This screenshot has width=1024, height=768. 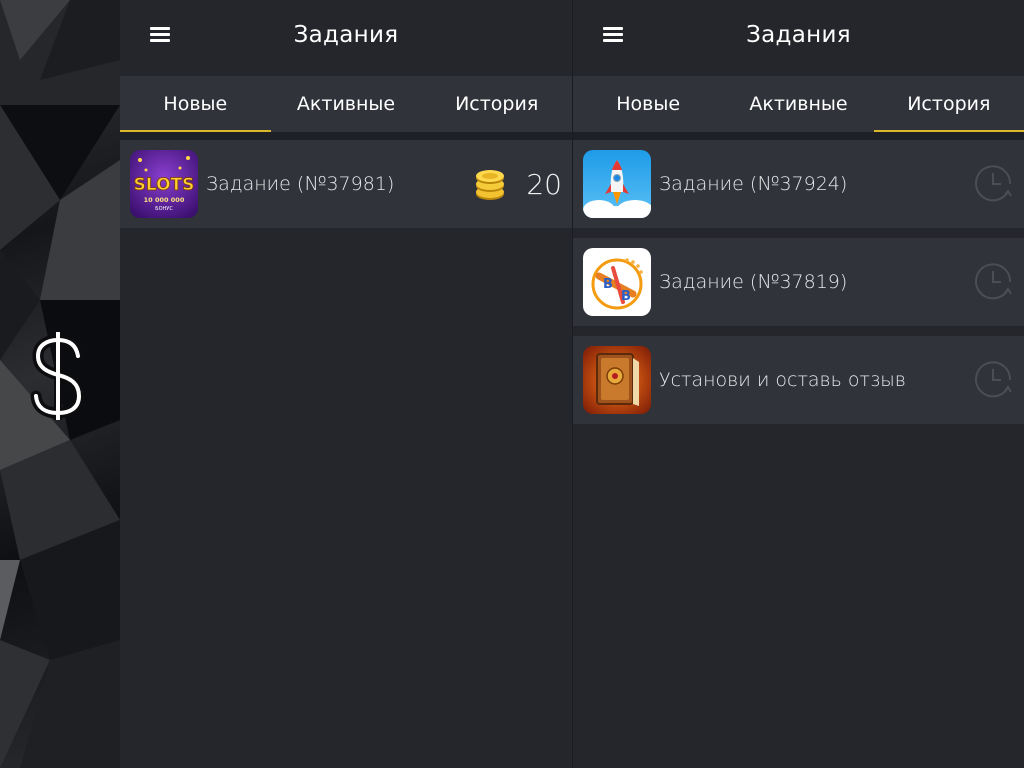 What do you see at coordinates (57, 376) in the screenshot?
I see `dollar-icon` at bounding box center [57, 376].